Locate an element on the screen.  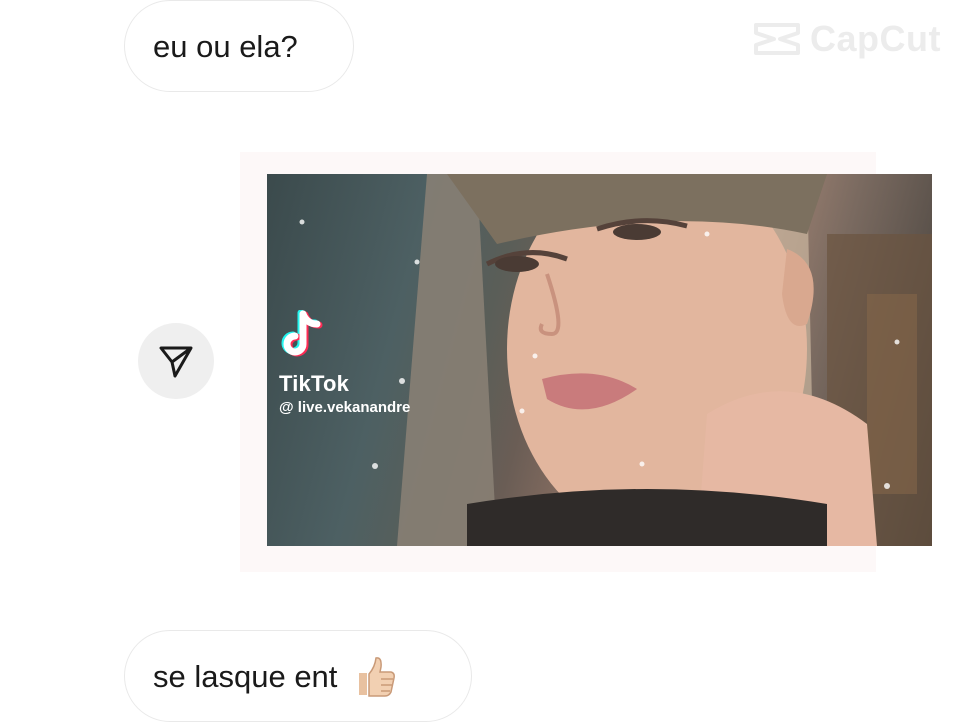
tiktok-note-icon is located at coordinates (302, 333).